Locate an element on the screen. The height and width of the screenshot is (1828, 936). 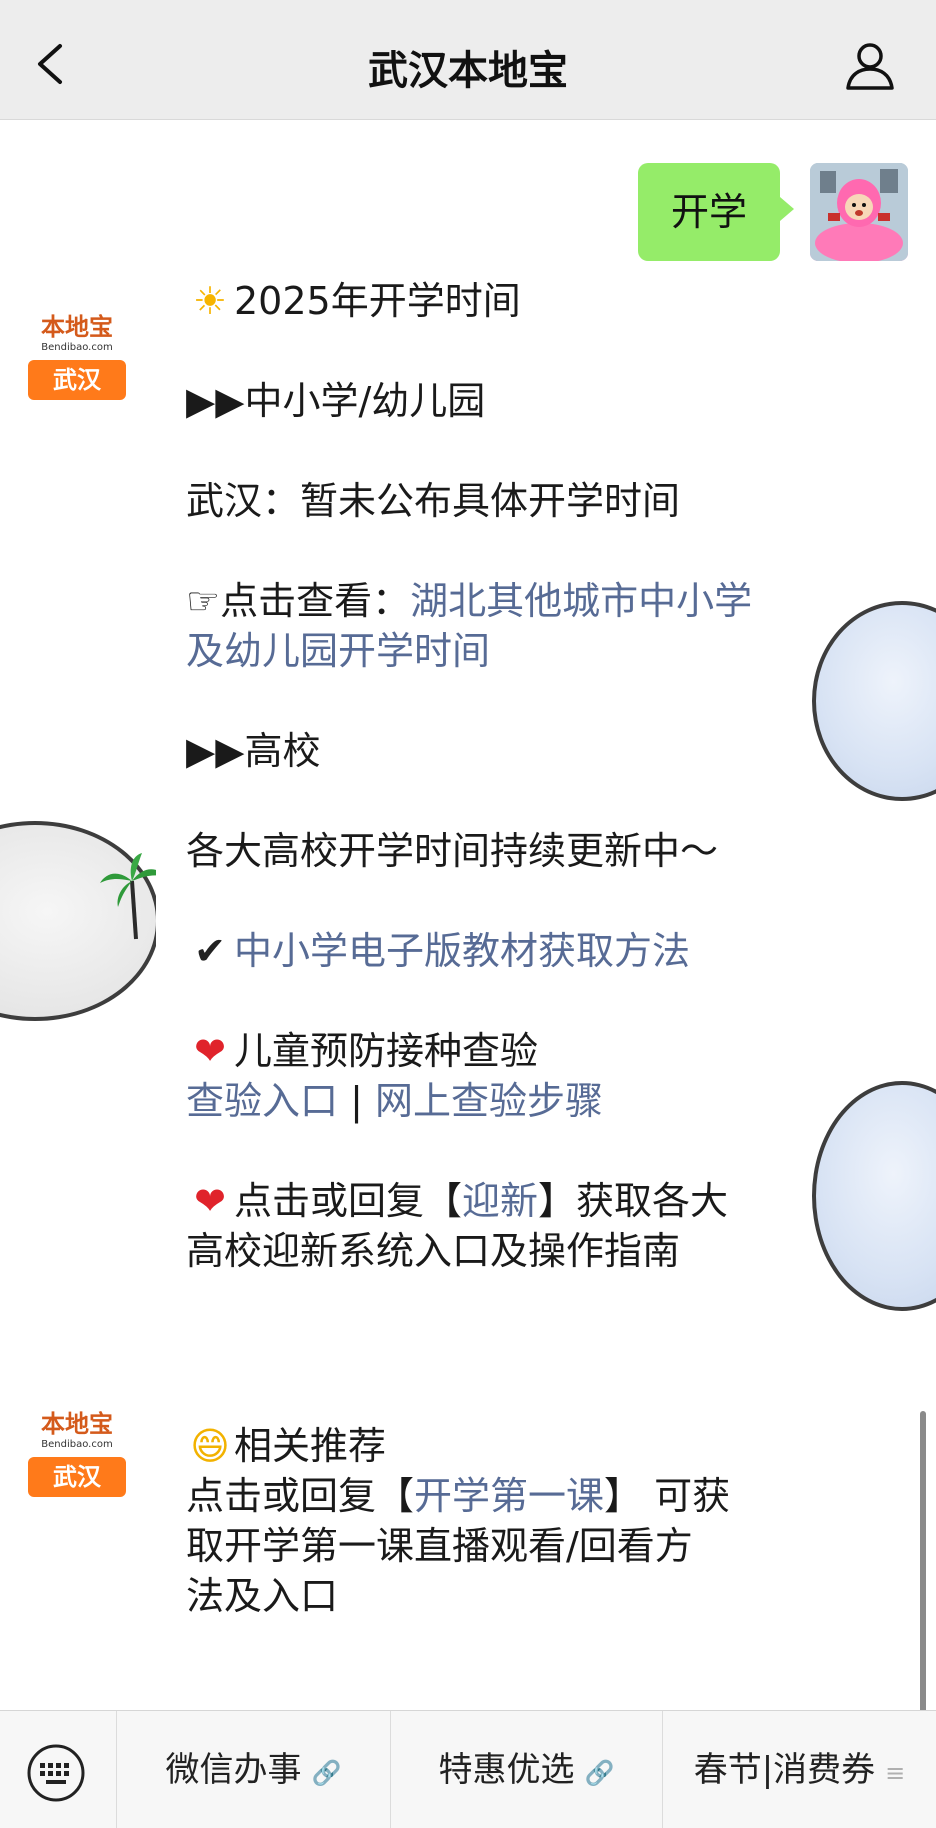
other-cities-link-cont: 及幼儿园开学时间 is located at coordinates (483, 651).